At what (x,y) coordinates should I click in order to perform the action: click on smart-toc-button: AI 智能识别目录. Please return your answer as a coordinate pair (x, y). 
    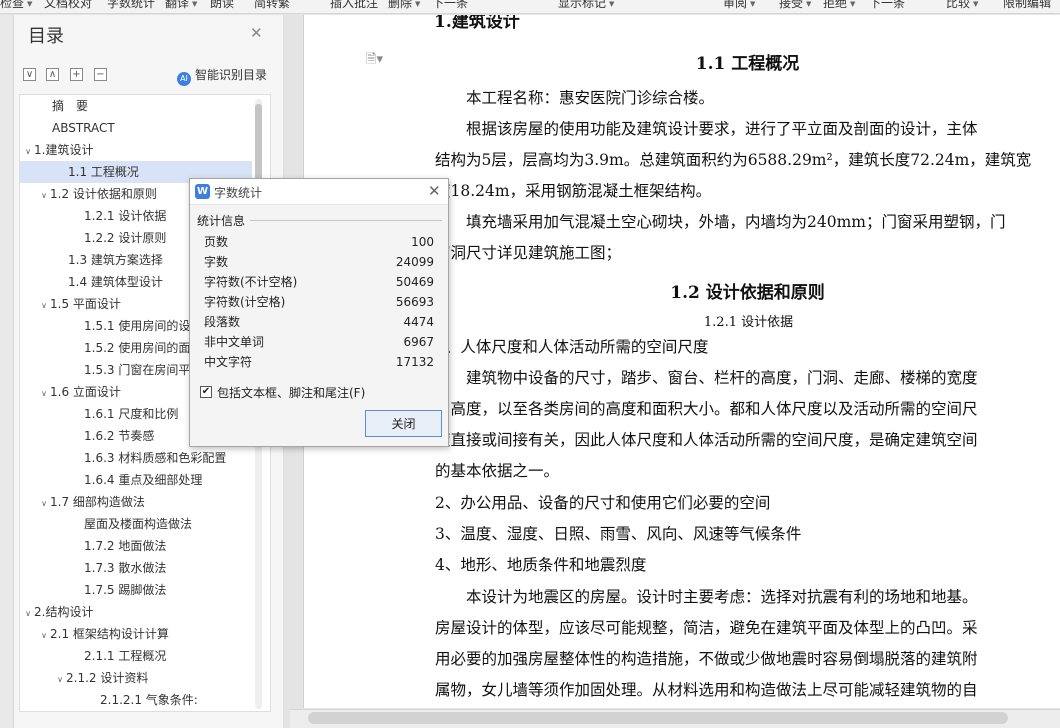
    Looking at the image, I should click on (222, 76).